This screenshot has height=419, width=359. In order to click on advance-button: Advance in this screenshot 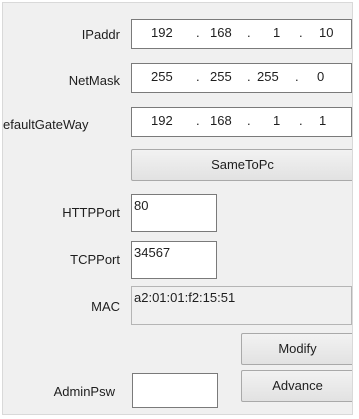, I will do `click(296, 386)`.